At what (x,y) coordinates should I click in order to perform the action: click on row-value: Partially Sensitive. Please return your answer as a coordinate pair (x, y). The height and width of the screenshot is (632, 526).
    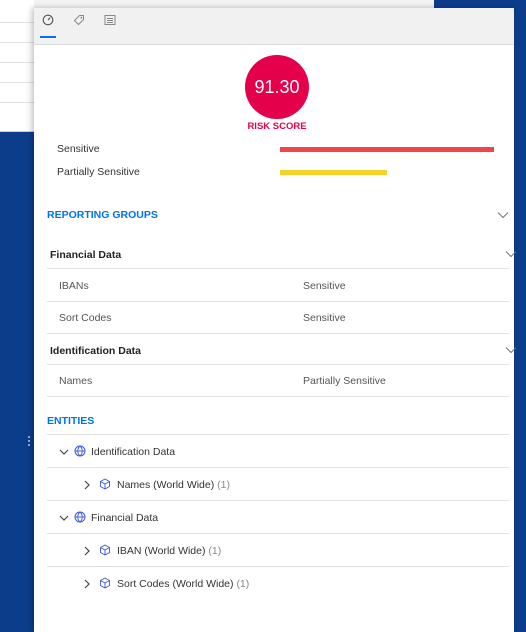
    Looking at the image, I should click on (344, 381).